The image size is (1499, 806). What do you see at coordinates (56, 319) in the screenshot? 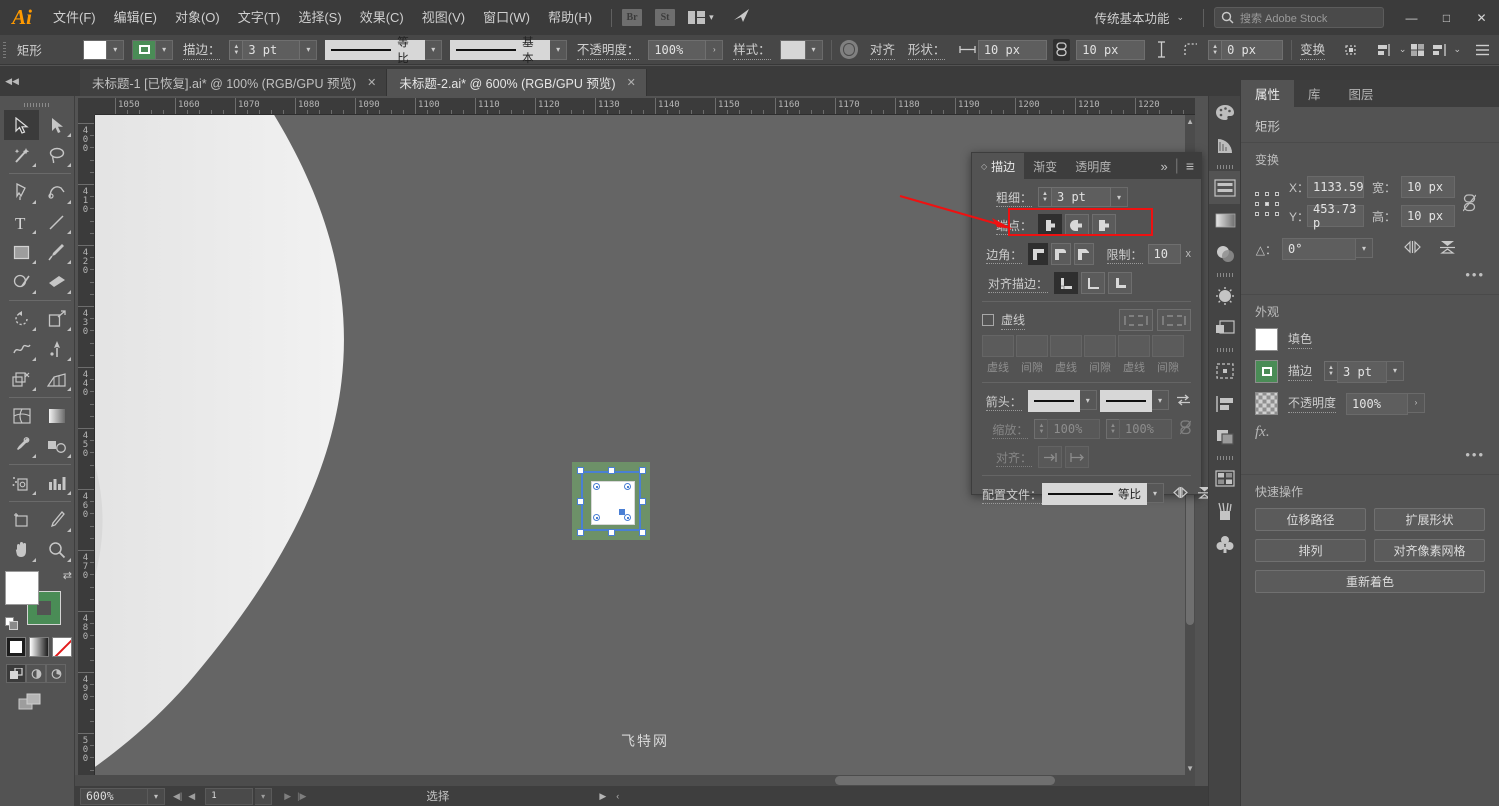
I see `scale-tool` at bounding box center [56, 319].